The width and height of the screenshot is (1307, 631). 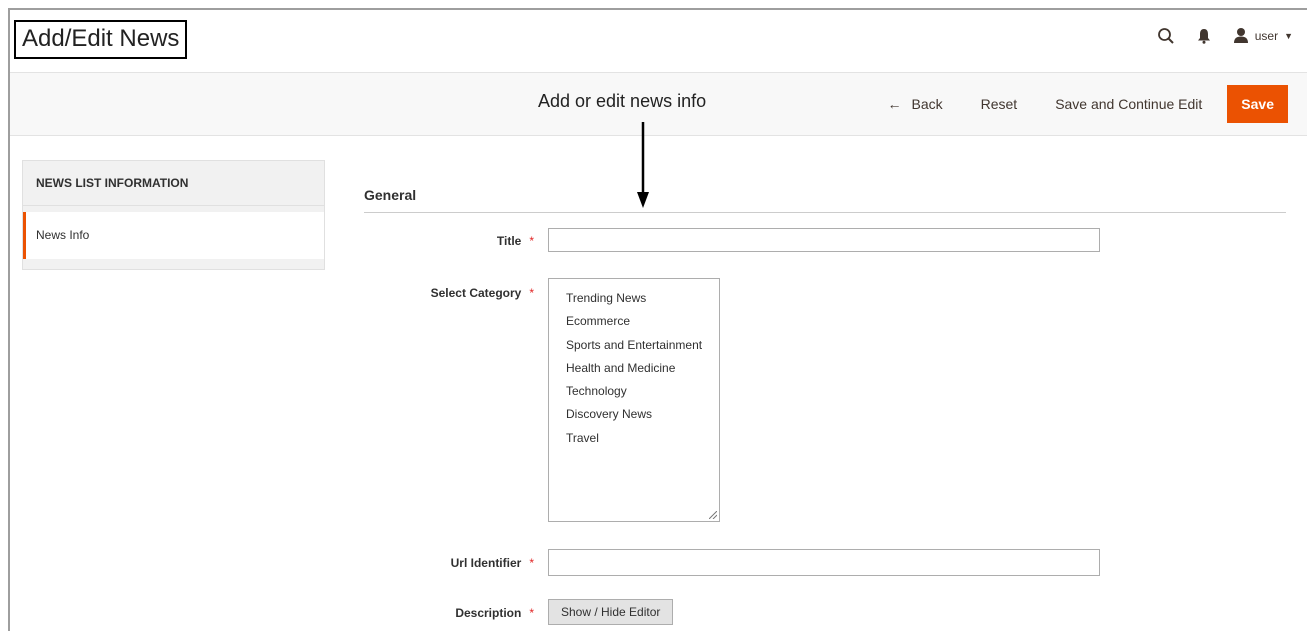 I want to click on sidebar-item-news-info: News Info, so click(x=173, y=235).